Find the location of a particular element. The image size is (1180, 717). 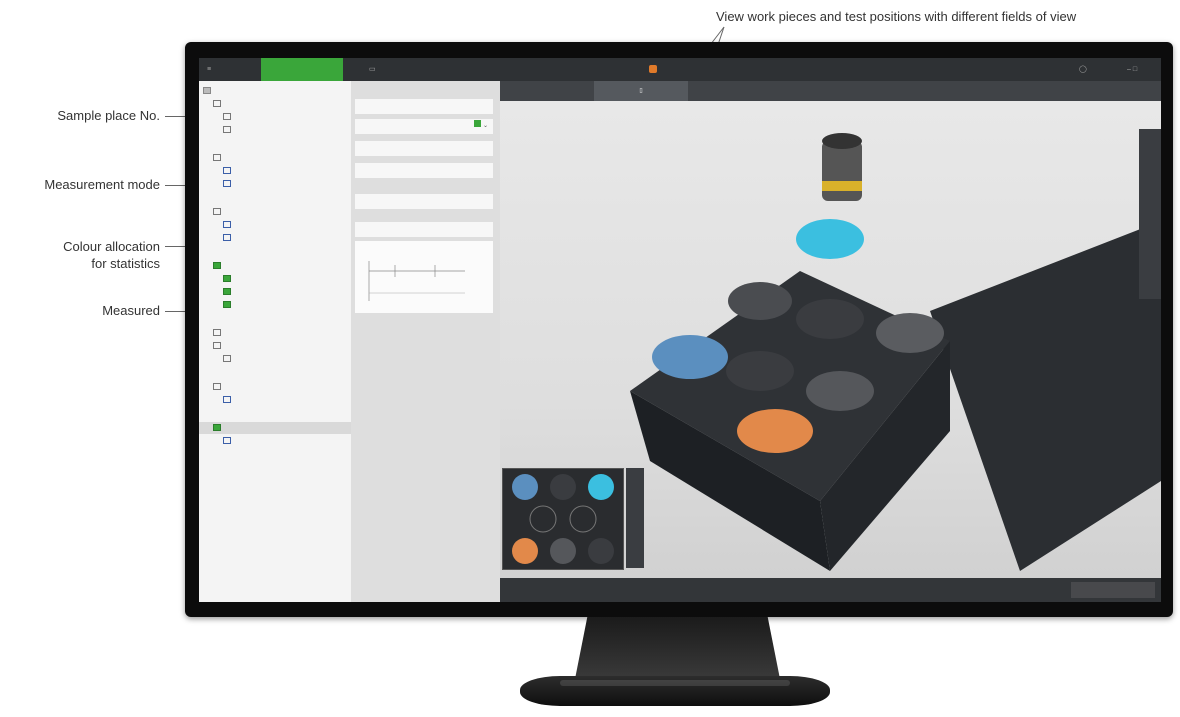

minimap-wells is located at coordinates (563, 519).